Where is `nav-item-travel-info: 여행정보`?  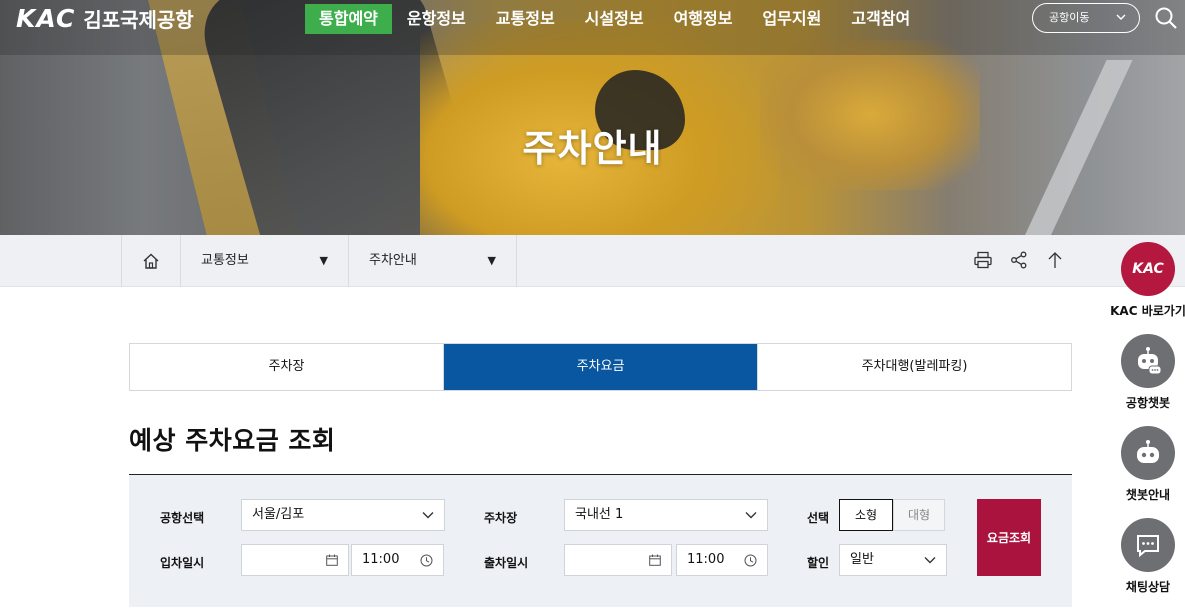 nav-item-travel-info: 여행정보 is located at coordinates (703, 19).